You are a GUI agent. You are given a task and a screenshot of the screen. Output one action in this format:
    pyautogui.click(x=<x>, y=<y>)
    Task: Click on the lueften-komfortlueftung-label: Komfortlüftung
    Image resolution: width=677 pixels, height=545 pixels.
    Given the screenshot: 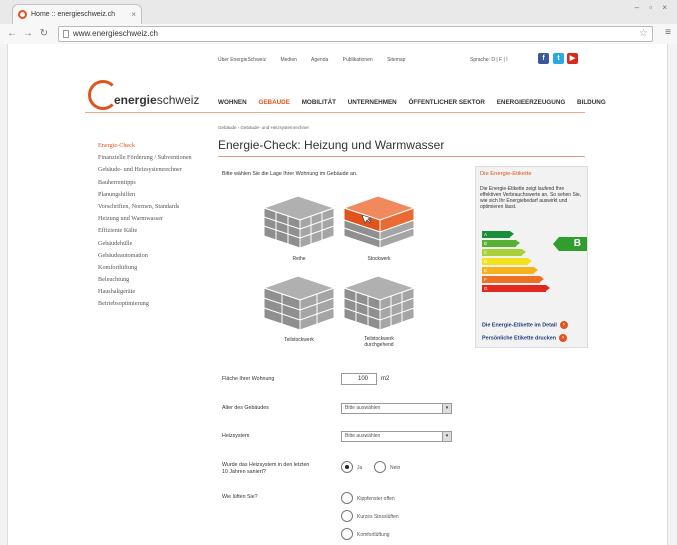 What is the action you would take?
    pyautogui.click(x=373, y=535)
    